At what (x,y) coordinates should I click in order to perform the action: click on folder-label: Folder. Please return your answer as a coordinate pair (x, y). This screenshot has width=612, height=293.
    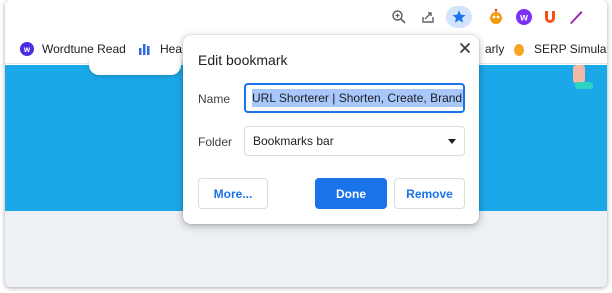
    Looking at the image, I should click on (215, 142).